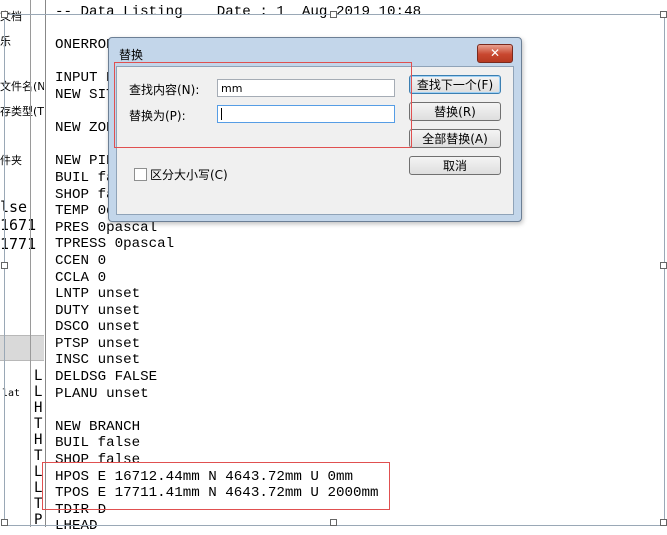 Image resolution: width=667 pixels, height=535 pixels. I want to click on side-list-tag: lat, so click(11, 393).